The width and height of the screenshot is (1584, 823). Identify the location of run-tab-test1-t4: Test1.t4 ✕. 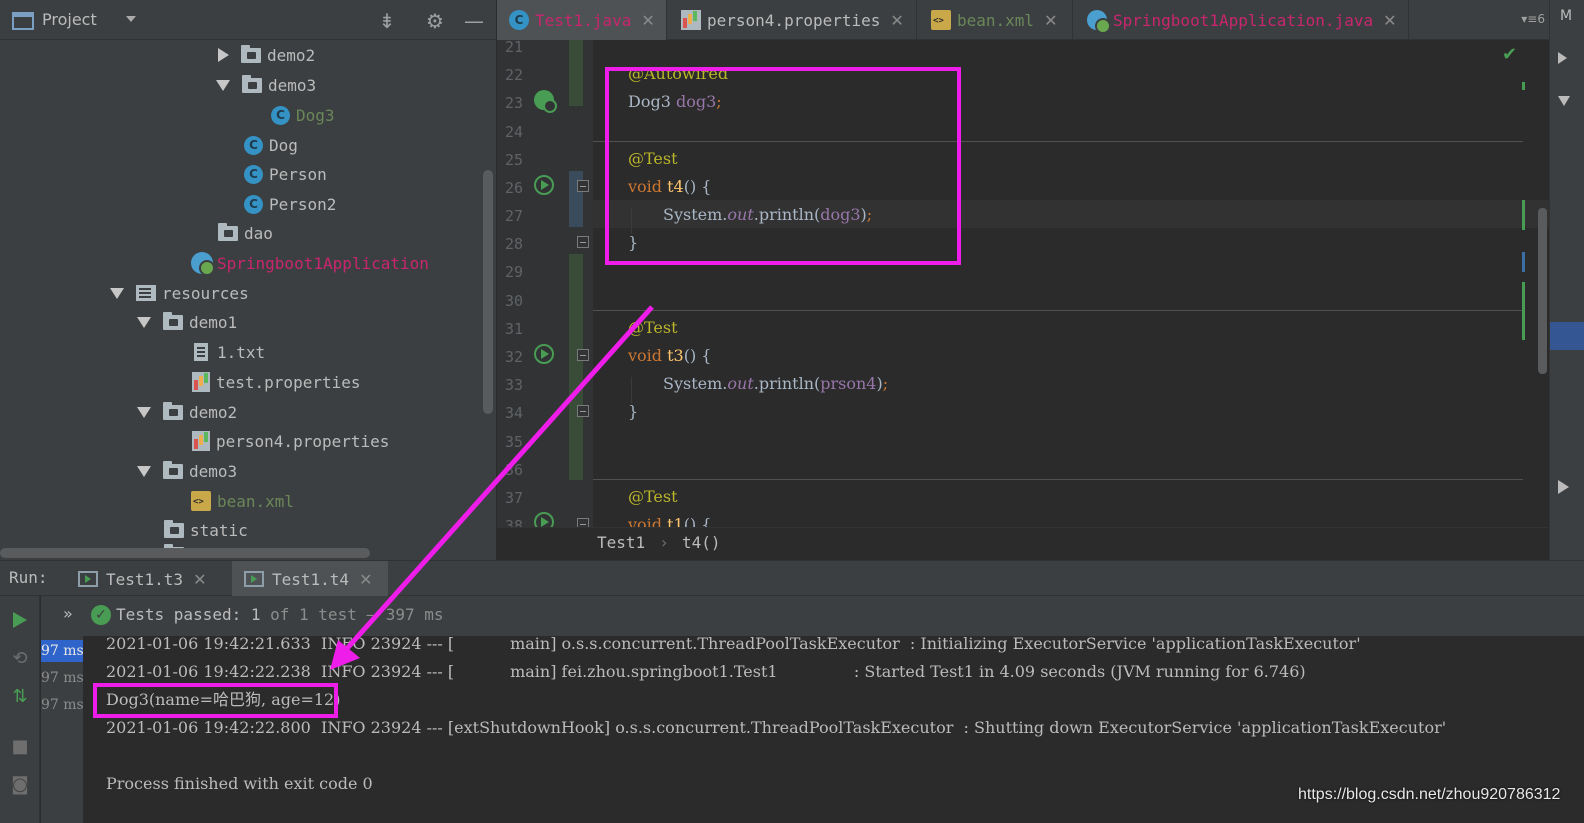
(310, 579).